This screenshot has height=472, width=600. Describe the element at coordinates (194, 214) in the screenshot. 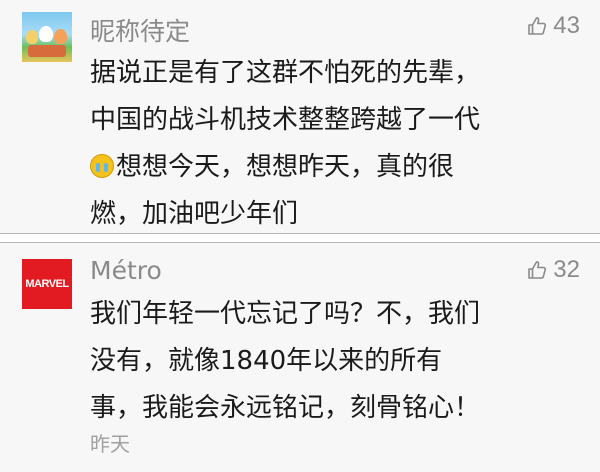

I see `comment-line: 燃，加油吧少年们` at that location.